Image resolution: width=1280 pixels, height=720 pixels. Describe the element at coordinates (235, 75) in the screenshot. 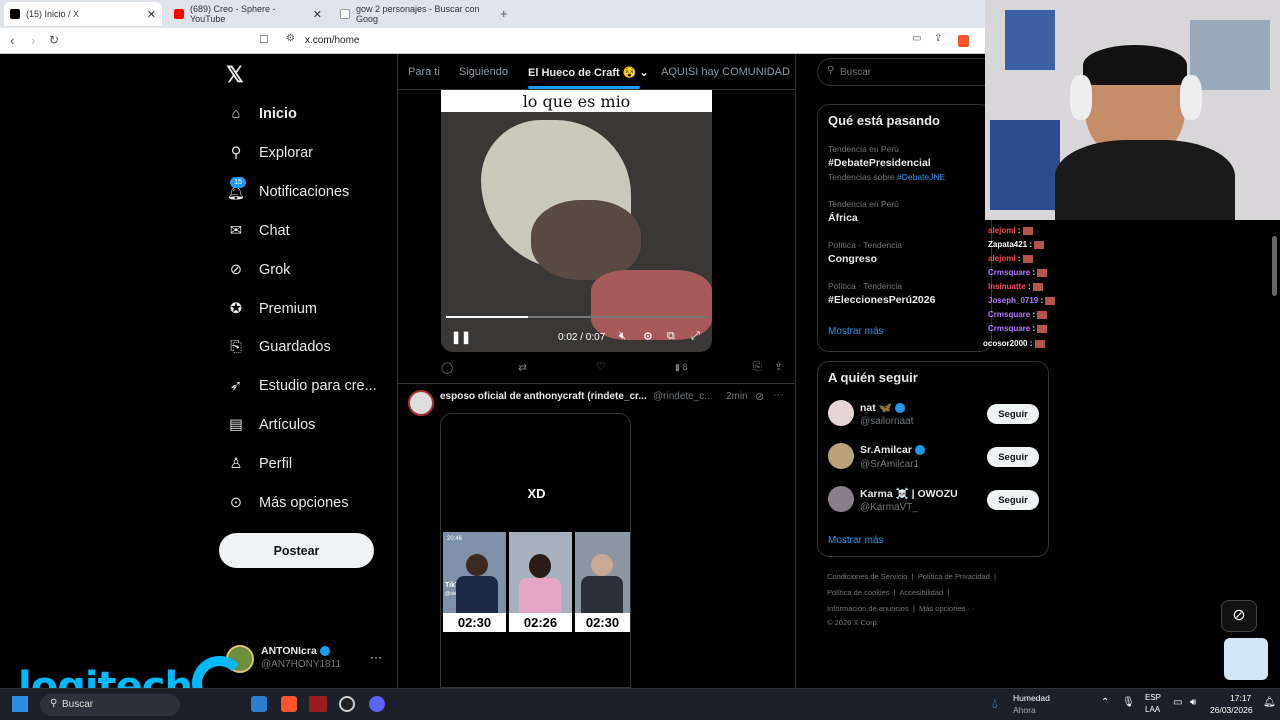

I see `x-logo-icon: 𝕏` at that location.